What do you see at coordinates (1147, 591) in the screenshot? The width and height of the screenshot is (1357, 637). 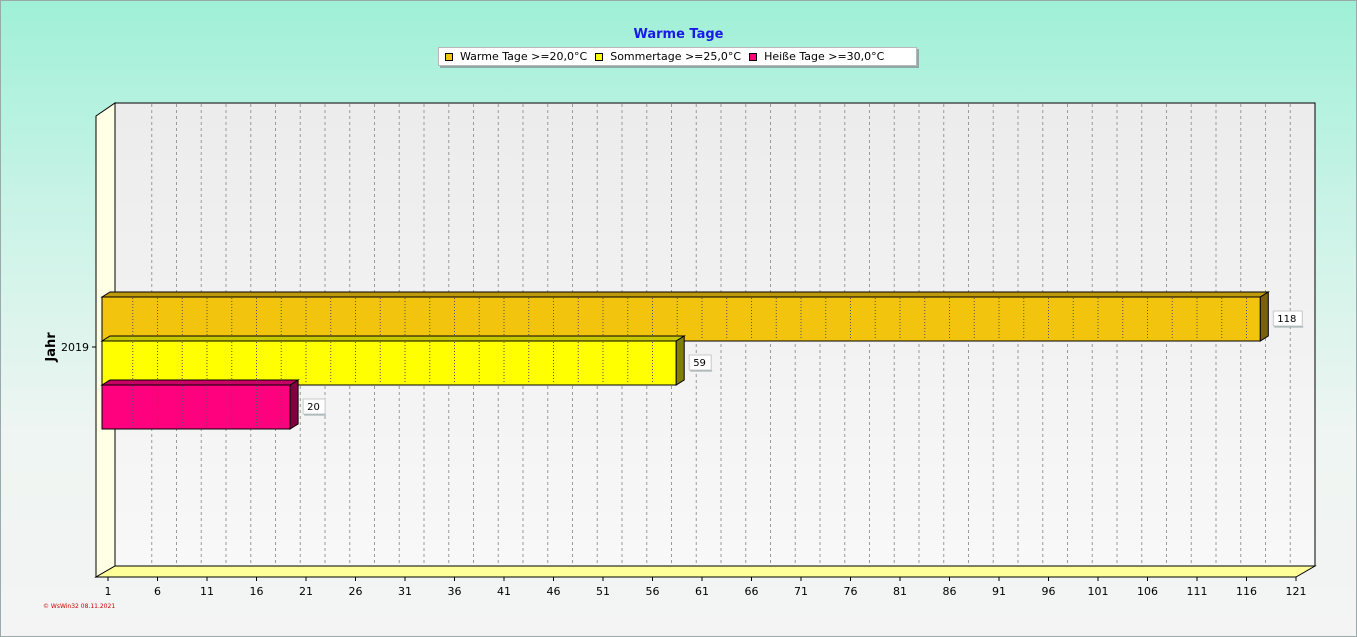 I see `x-tick-label: 106` at bounding box center [1147, 591].